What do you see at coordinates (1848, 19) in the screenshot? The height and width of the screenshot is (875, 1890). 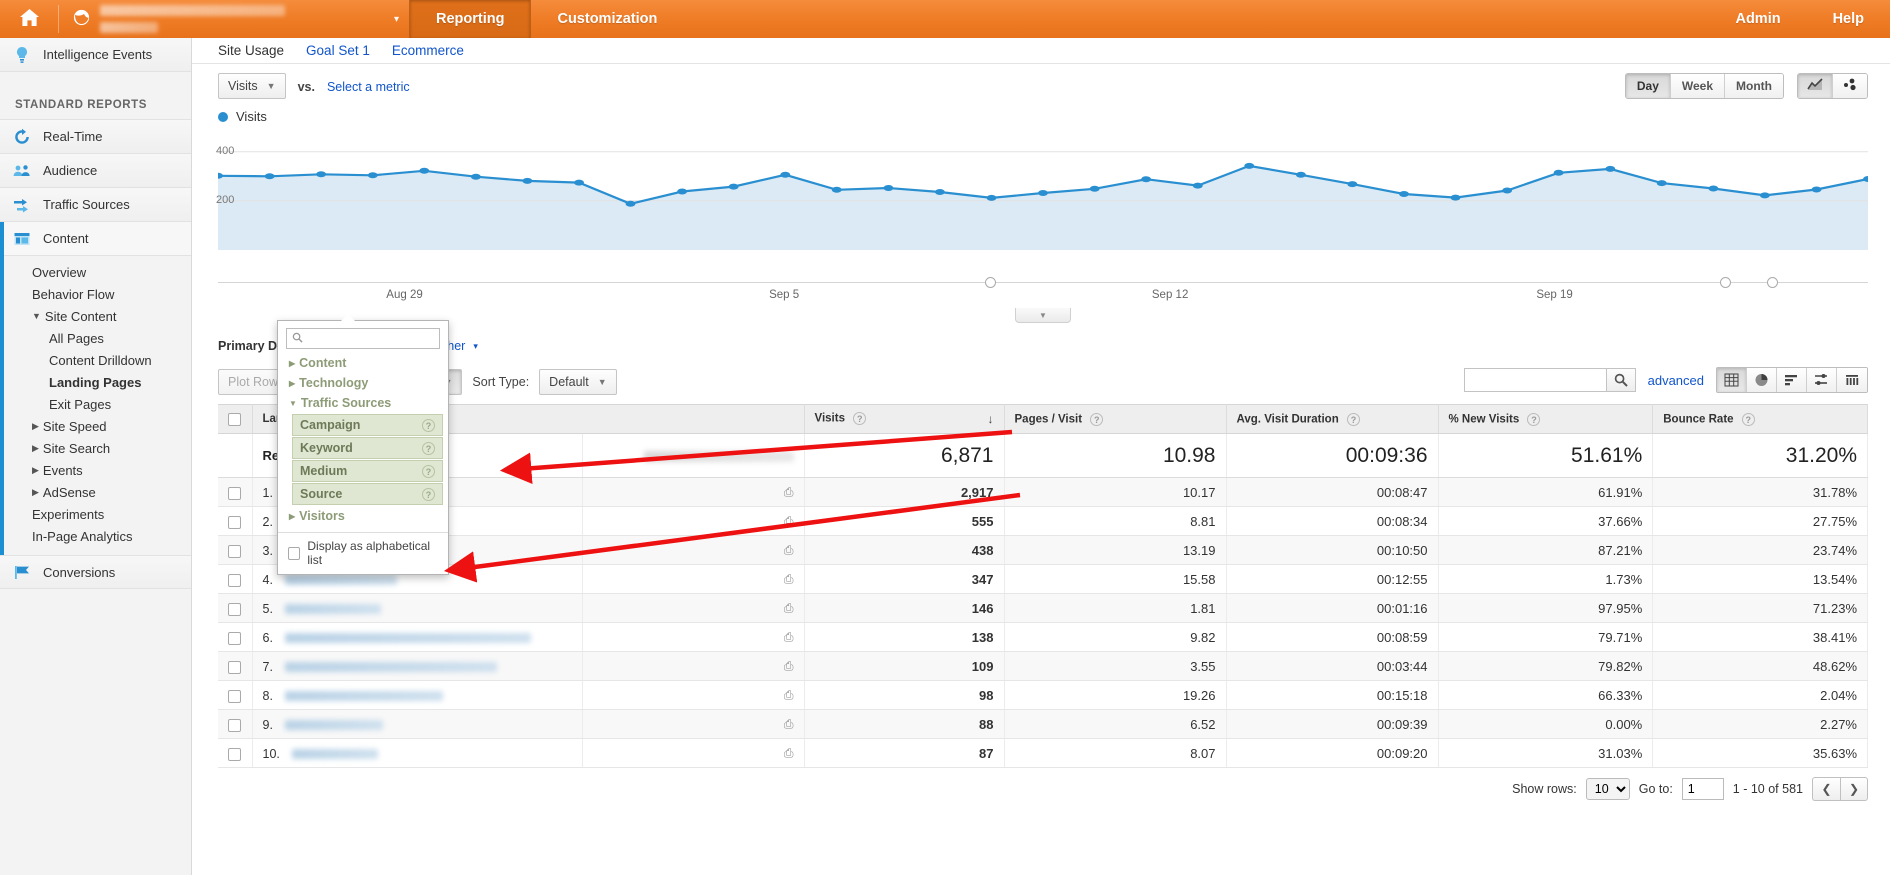 I see `link-help: Help` at bounding box center [1848, 19].